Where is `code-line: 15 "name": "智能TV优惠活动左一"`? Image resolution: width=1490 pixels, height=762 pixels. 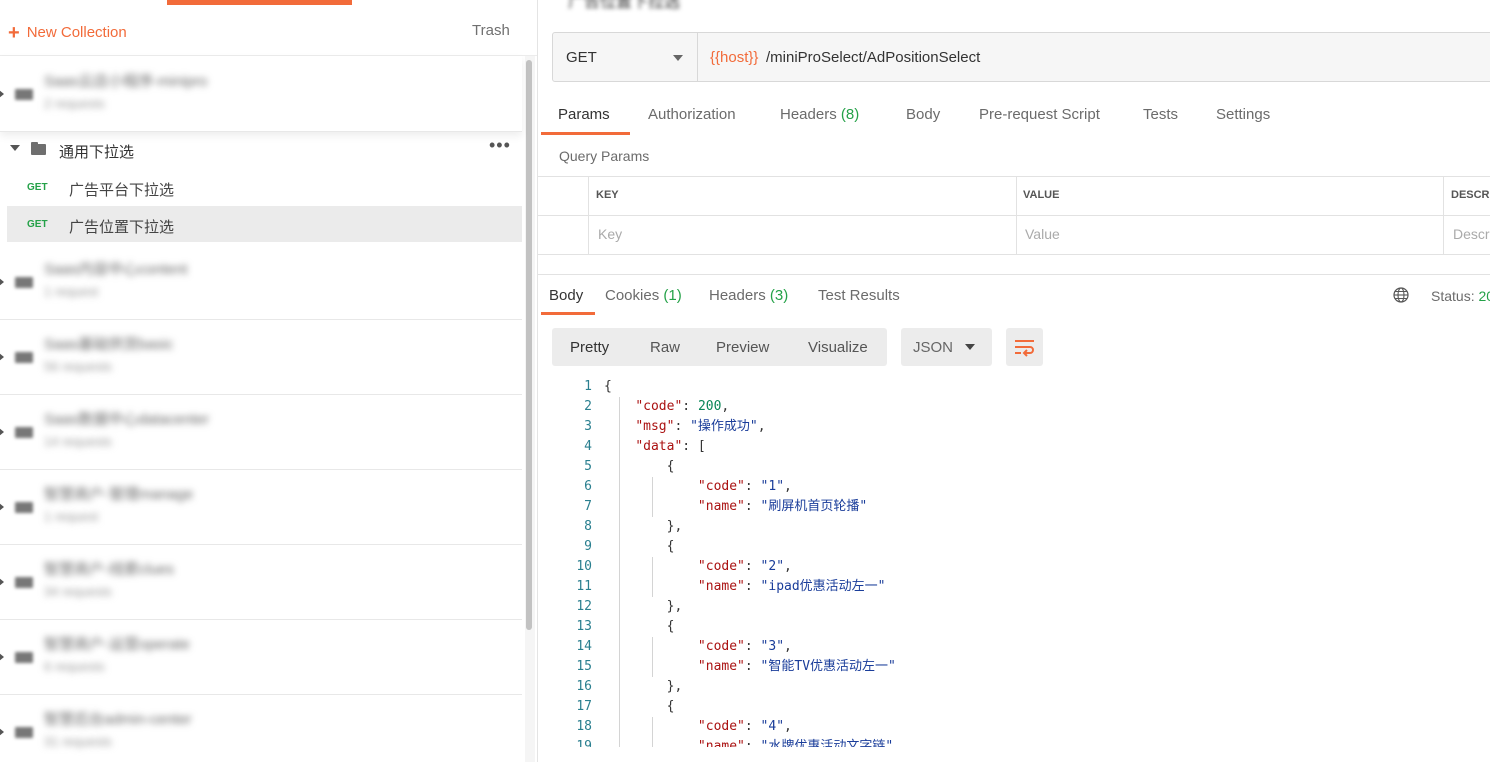
code-line: 15 "name": "智能TV优惠活动左一" is located at coordinates (1021, 667).